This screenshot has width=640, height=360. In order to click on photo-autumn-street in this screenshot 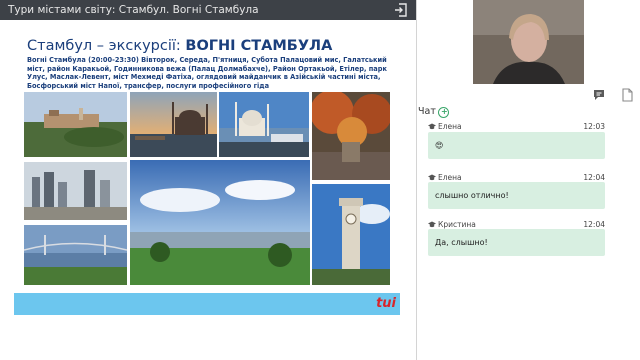, I will do `click(351, 136)`.